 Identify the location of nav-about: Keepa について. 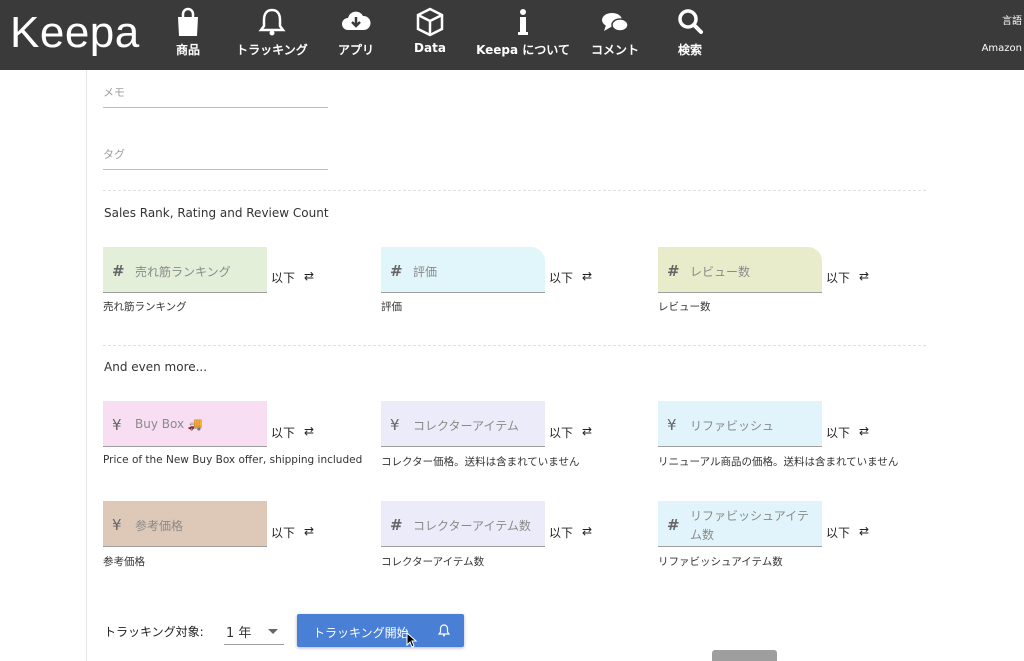
(523, 35).